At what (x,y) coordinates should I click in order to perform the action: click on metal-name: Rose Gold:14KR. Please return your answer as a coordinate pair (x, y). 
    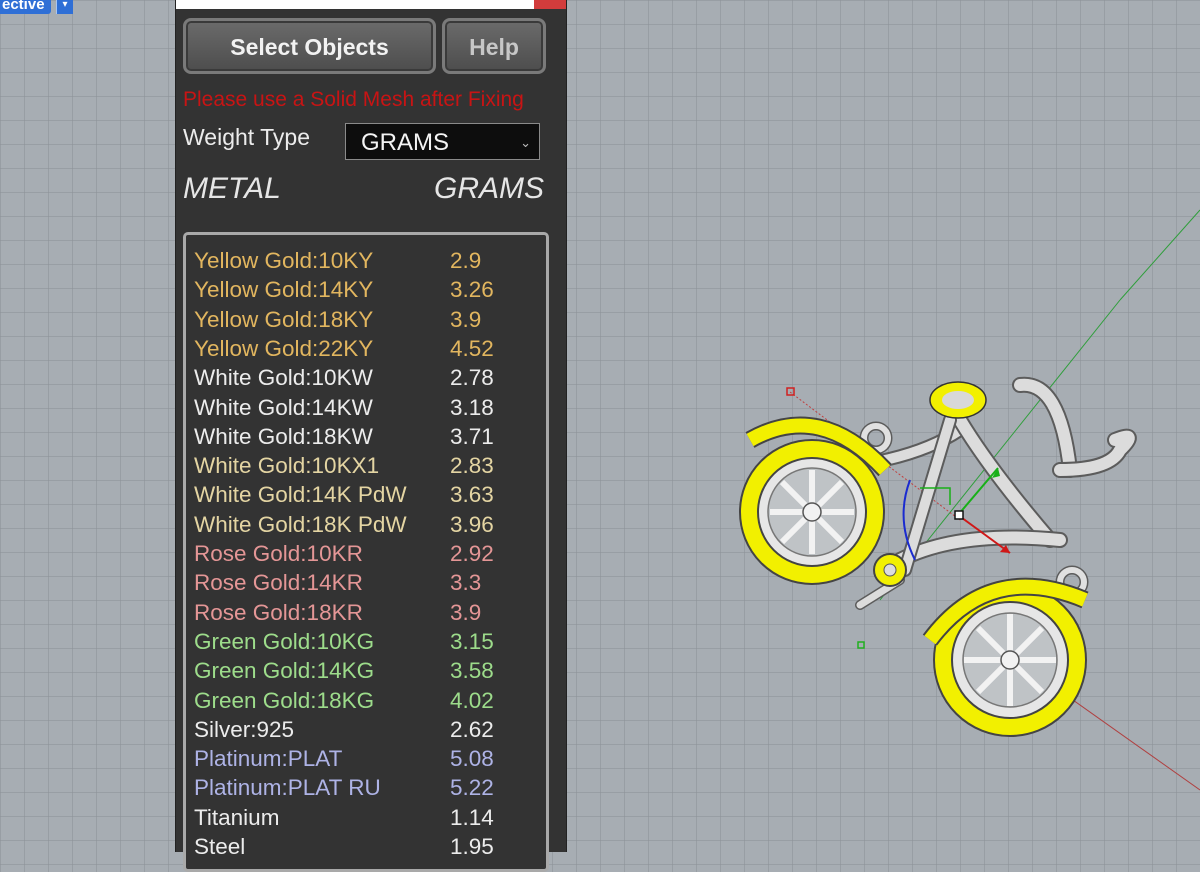
    Looking at the image, I should click on (278, 583).